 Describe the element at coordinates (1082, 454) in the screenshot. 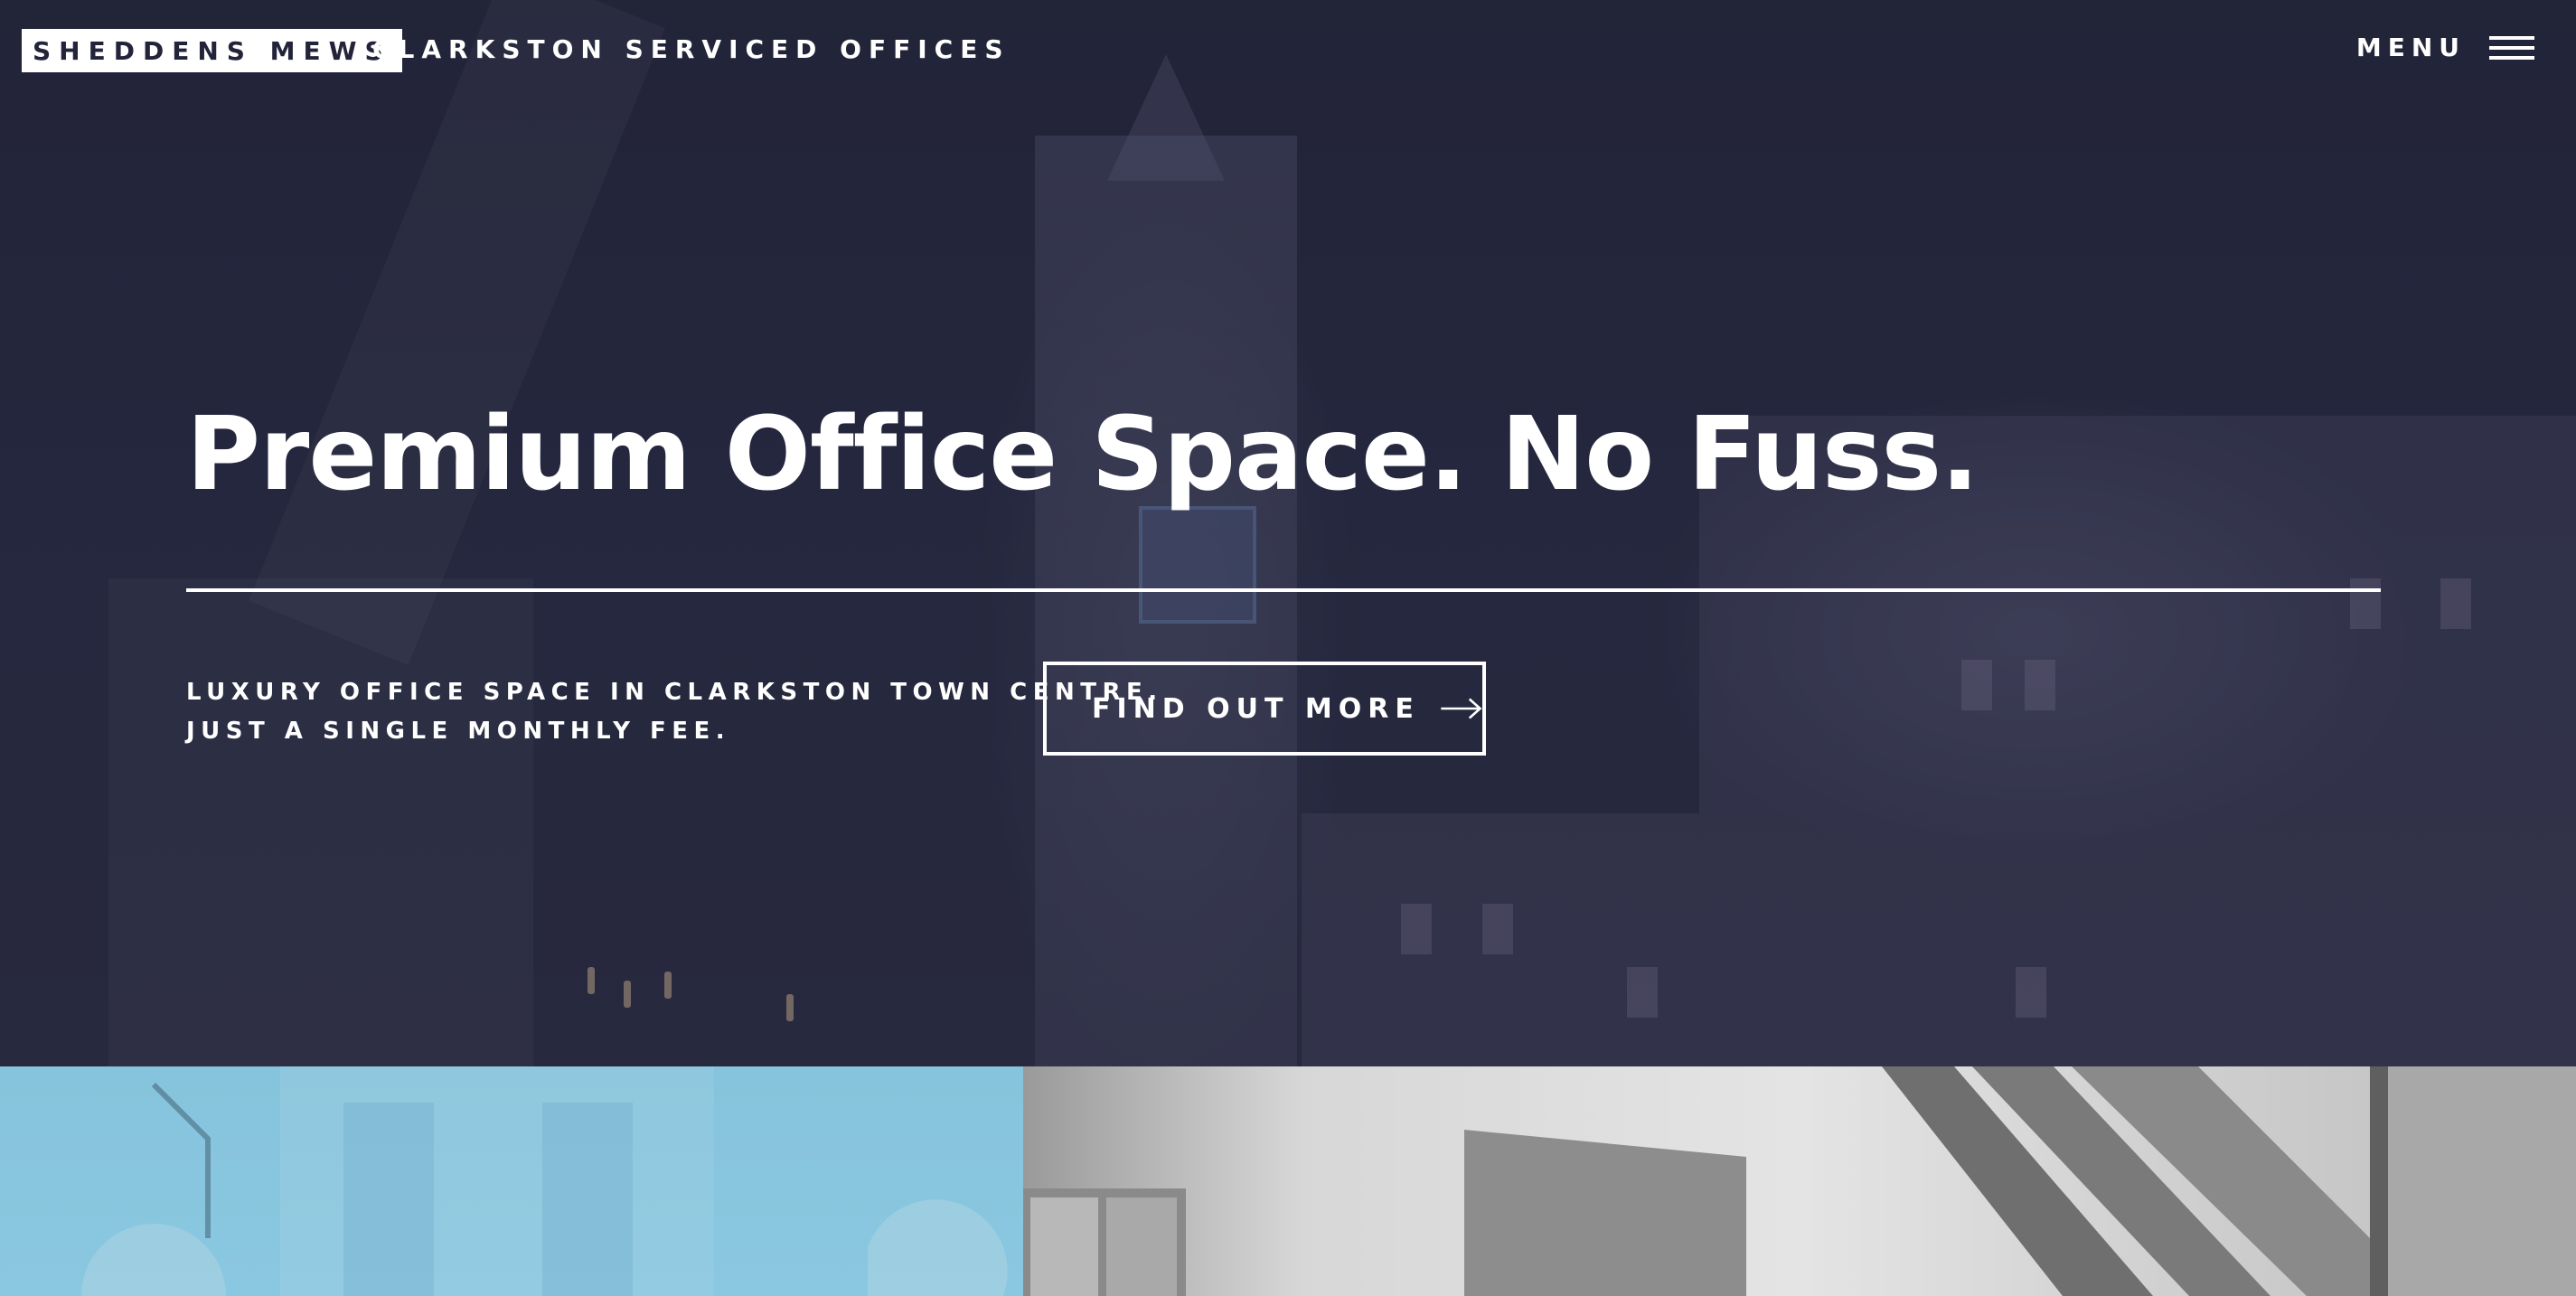

I see `hero-headline: Premium Office Space. No Fuss.` at that location.